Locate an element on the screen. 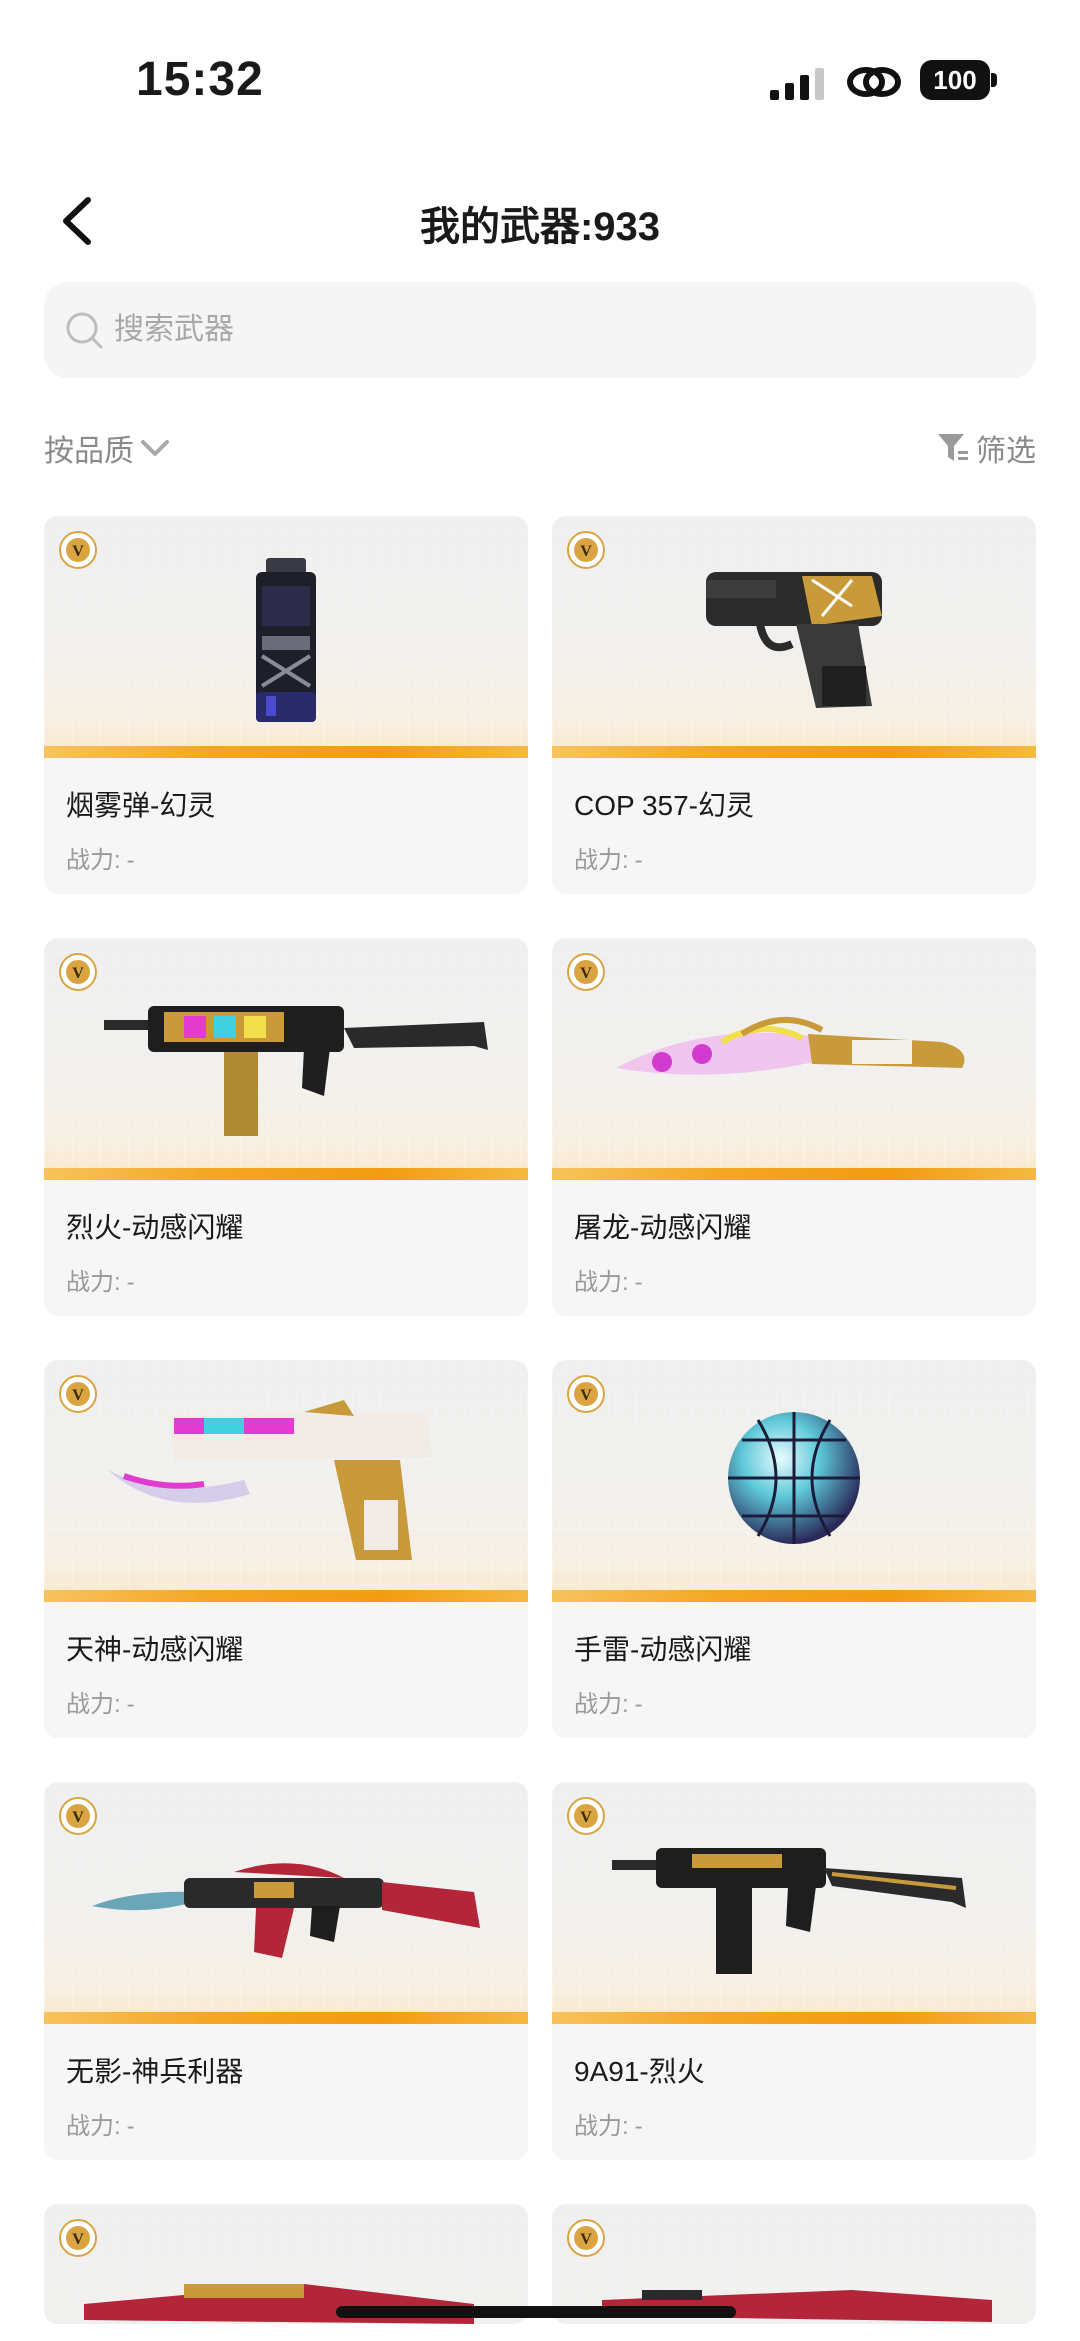  weapon-card: V 天神-动感闪耀 战力: - is located at coordinates (286, 1549).